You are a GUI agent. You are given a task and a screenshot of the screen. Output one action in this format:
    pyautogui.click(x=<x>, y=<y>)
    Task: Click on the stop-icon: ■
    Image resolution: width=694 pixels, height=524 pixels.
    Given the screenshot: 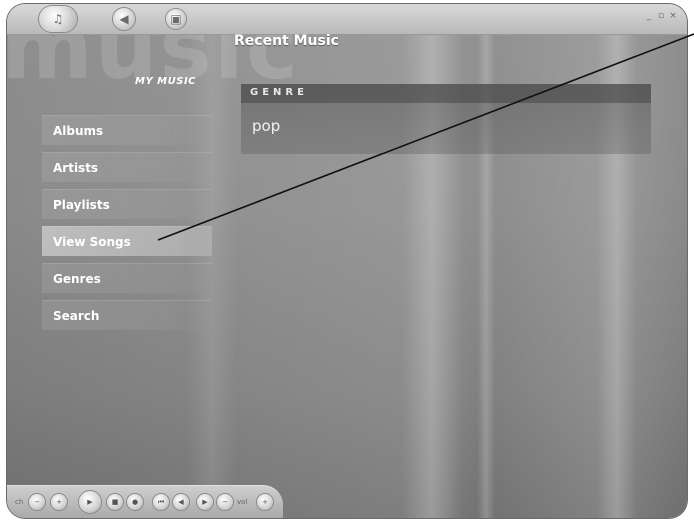 What is the action you would take?
    pyautogui.click(x=115, y=502)
    